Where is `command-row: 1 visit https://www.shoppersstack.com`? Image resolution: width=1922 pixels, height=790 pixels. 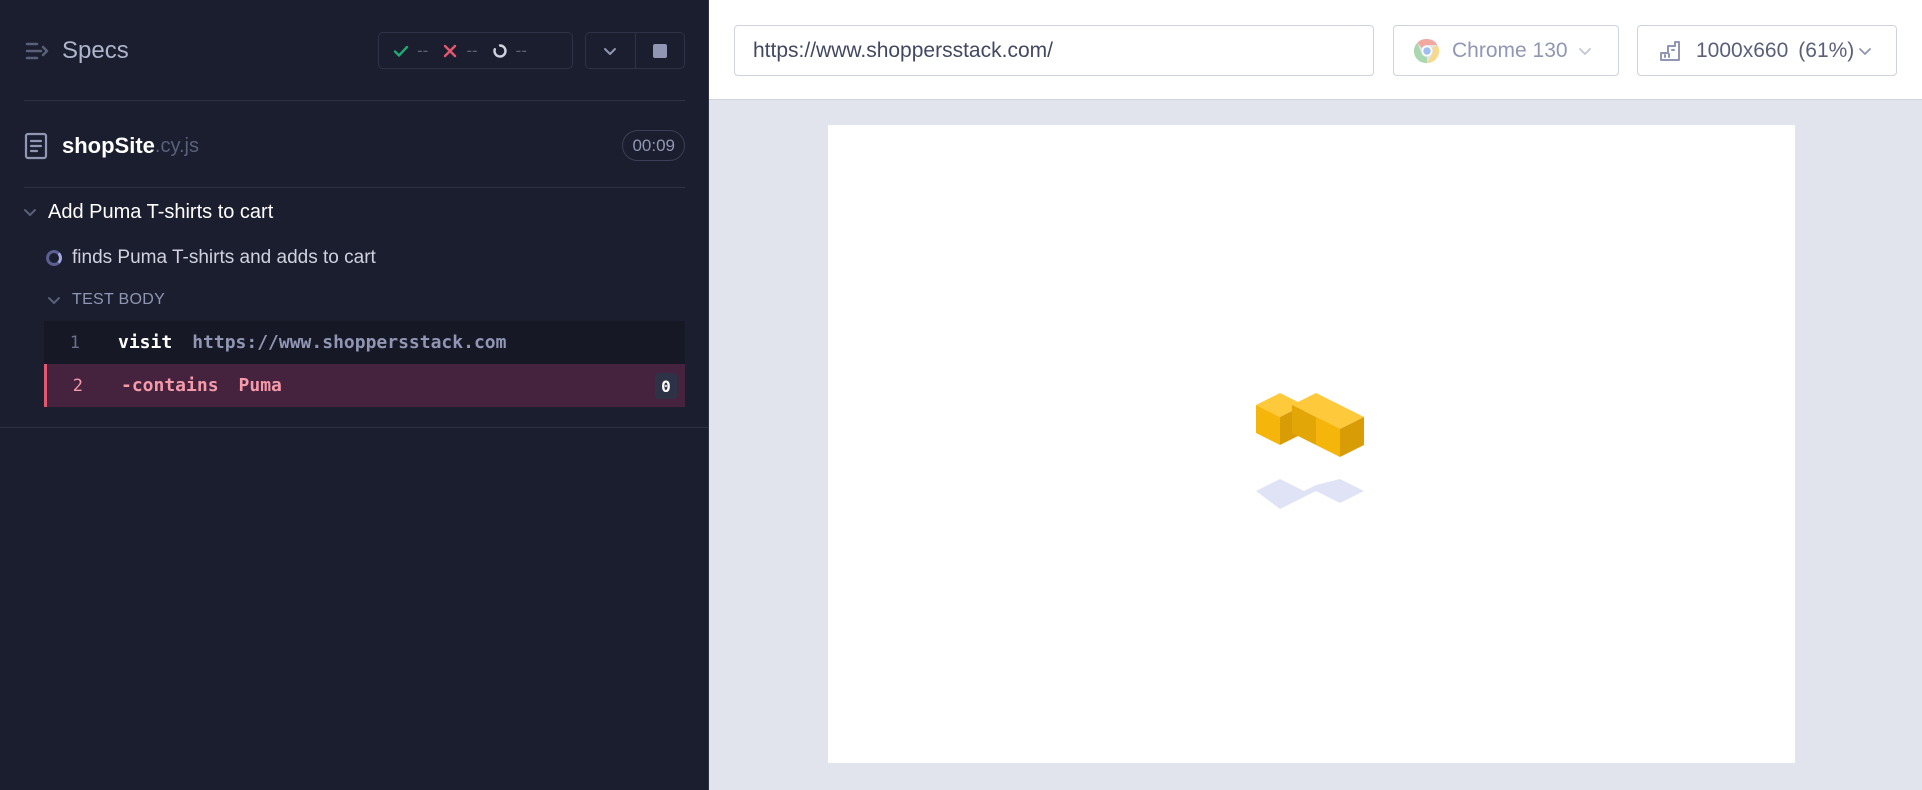
command-row: 1 visit https://www.shoppersstack.com is located at coordinates (364, 342).